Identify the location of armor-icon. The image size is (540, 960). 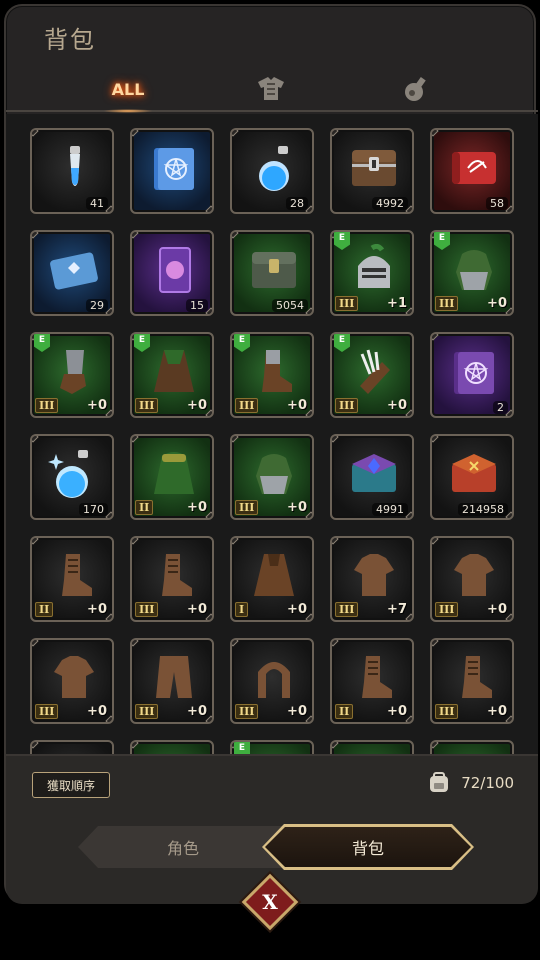
(271, 88).